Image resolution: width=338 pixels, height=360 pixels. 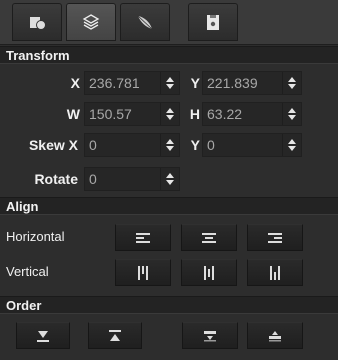 I want to click on tab-layers, so click(x=91, y=22).